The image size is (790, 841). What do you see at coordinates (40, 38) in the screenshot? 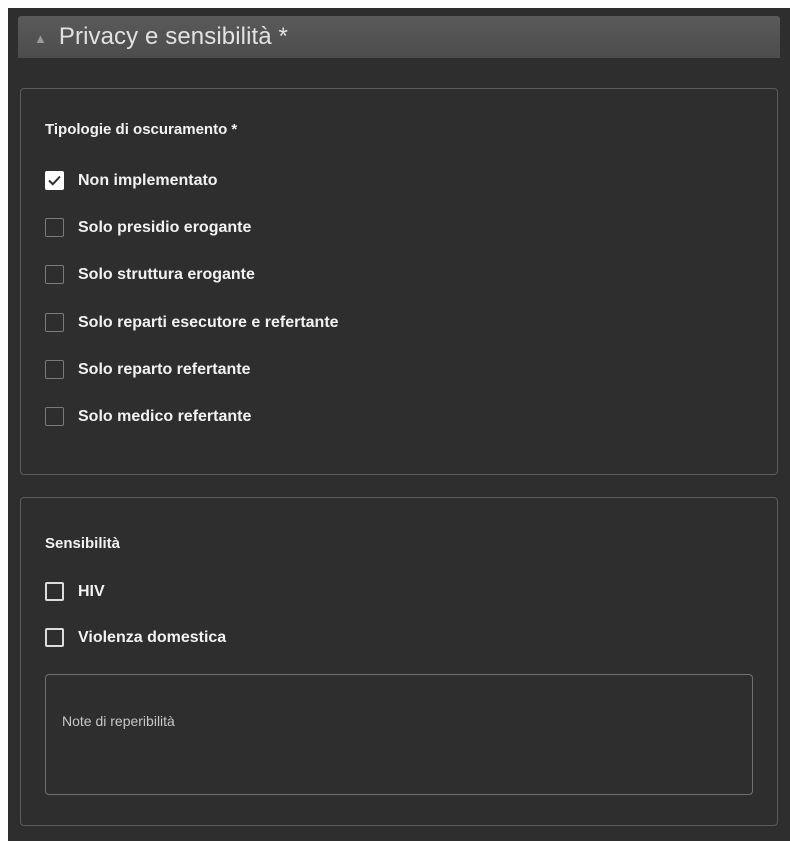
I see `triangle-up-icon: ▲` at bounding box center [40, 38].